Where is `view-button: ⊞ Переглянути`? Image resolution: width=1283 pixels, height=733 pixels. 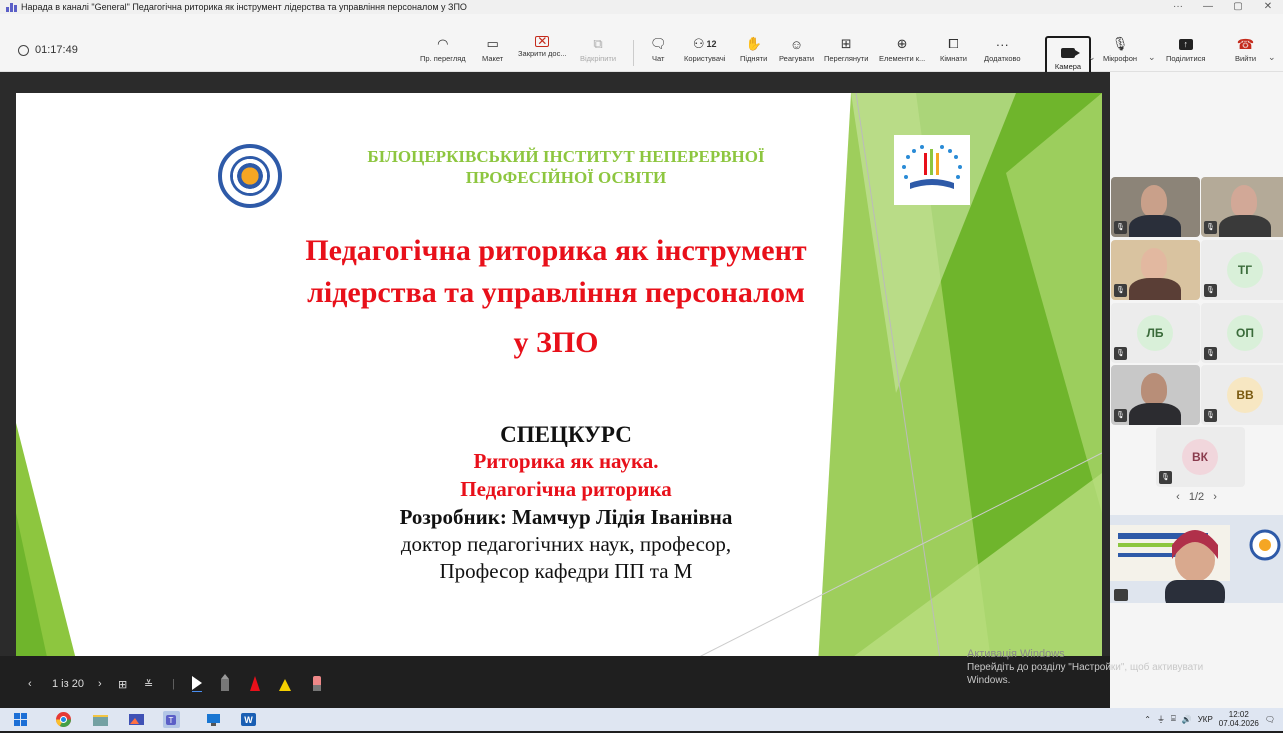
view-button: ⊞ Переглянути is located at coordinates (846, 49).